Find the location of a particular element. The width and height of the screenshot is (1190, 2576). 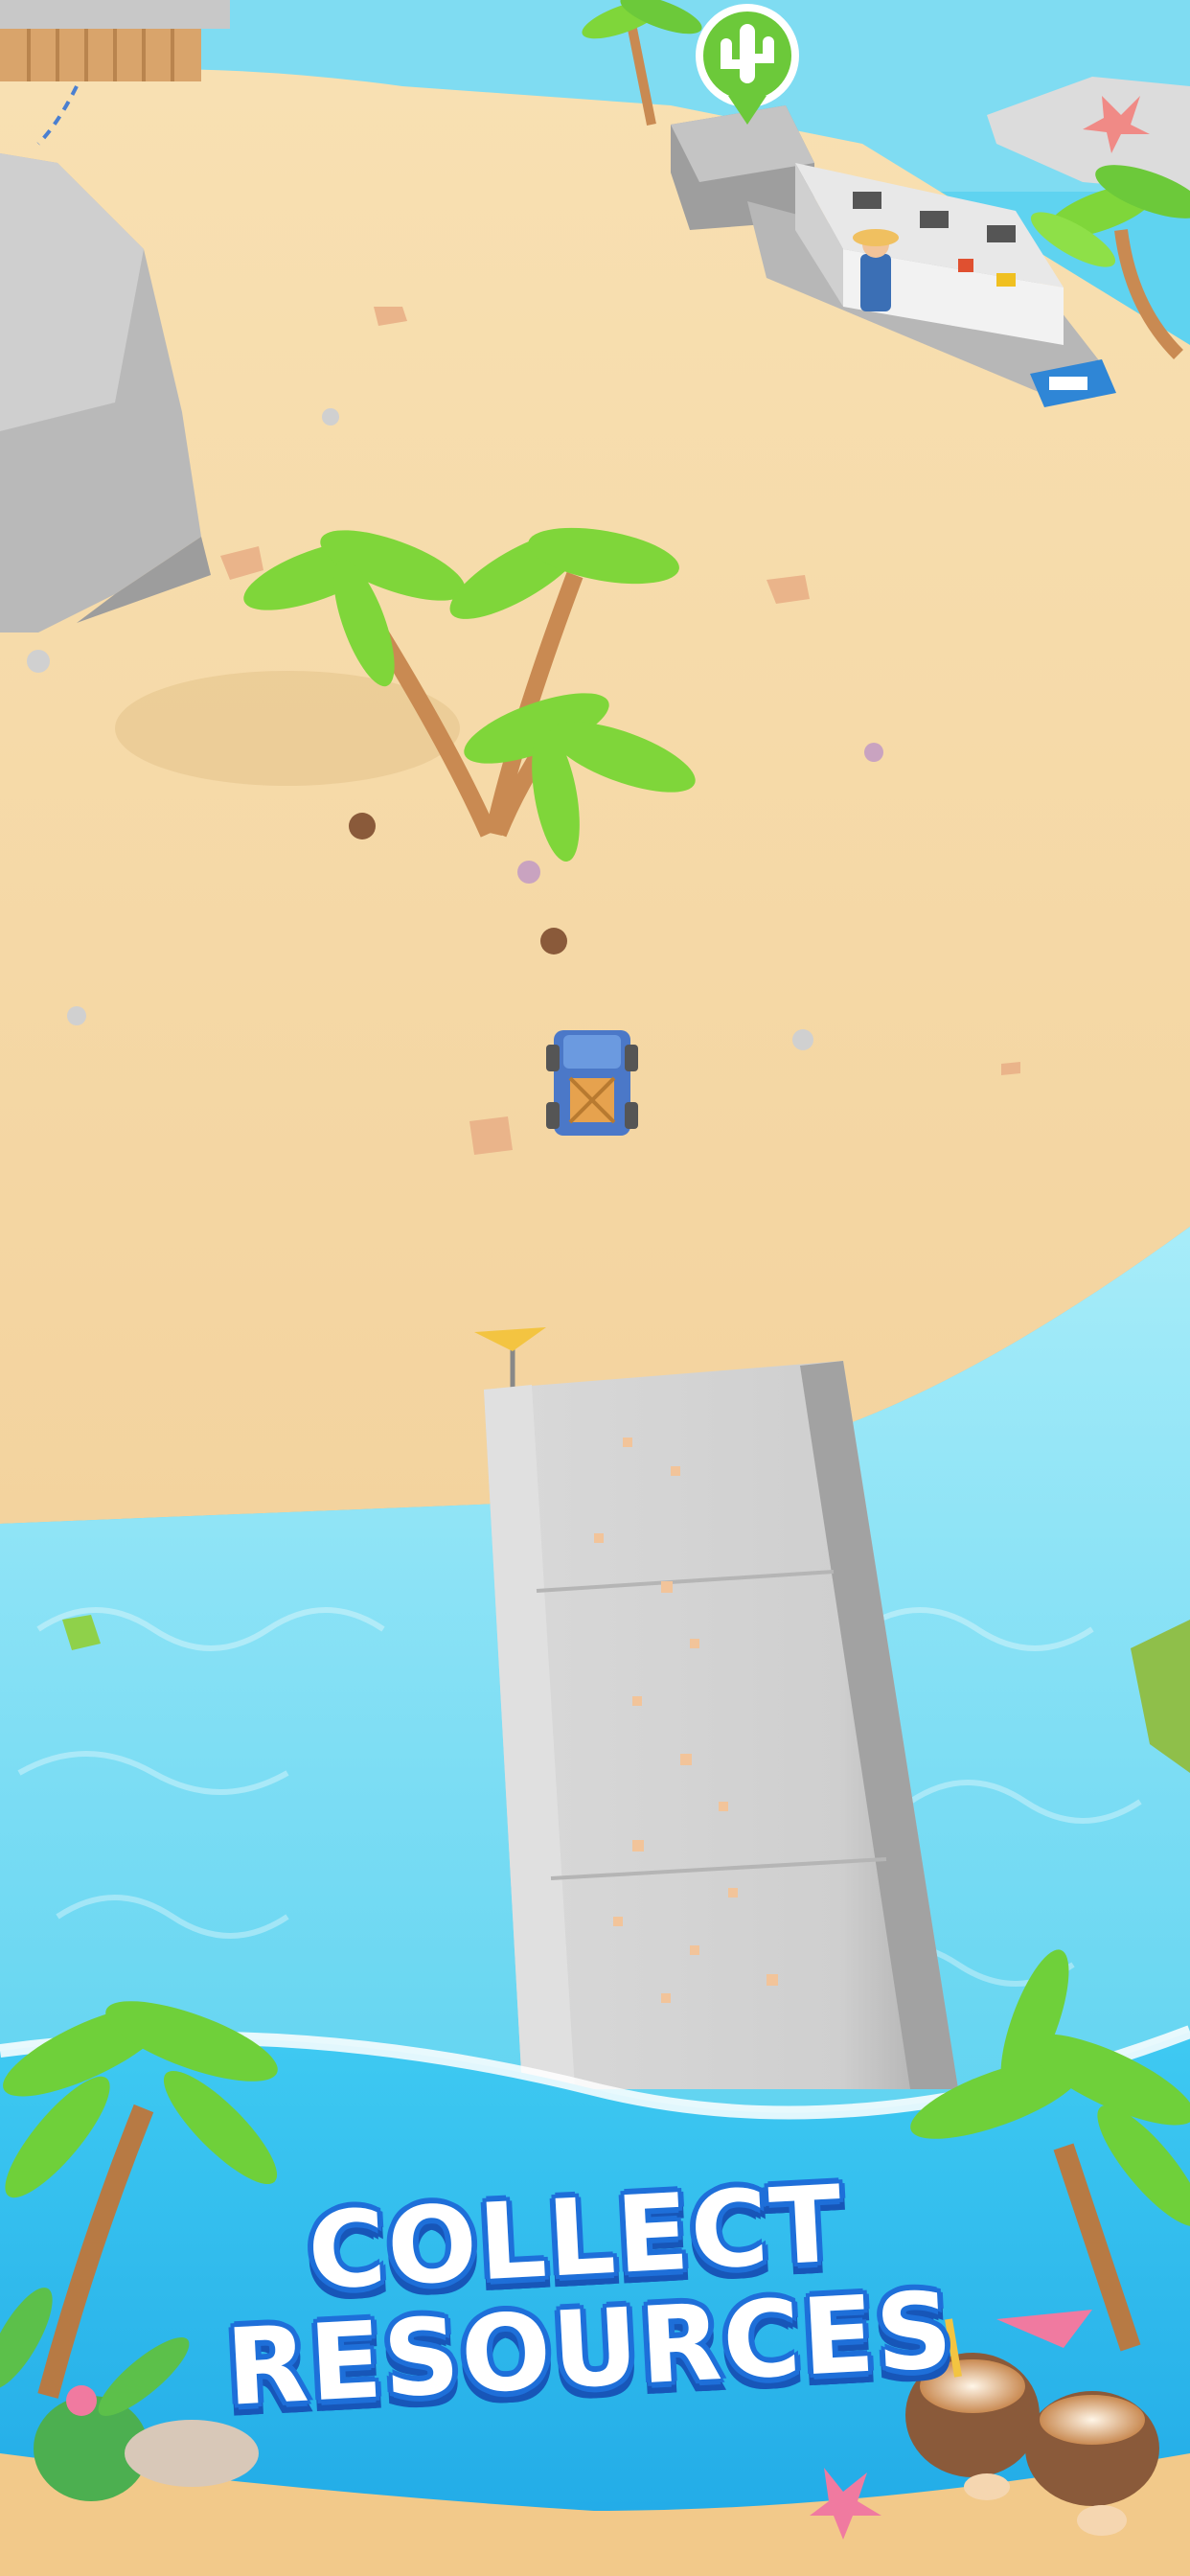

player-truck is located at coordinates (592, 1083).